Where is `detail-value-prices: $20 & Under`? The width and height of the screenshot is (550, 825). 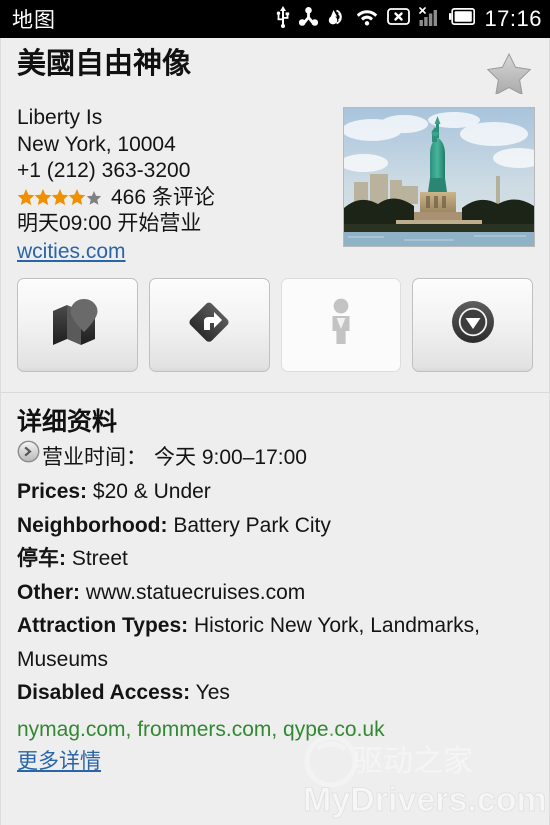 detail-value-prices: $20 & Under is located at coordinates (151, 491).